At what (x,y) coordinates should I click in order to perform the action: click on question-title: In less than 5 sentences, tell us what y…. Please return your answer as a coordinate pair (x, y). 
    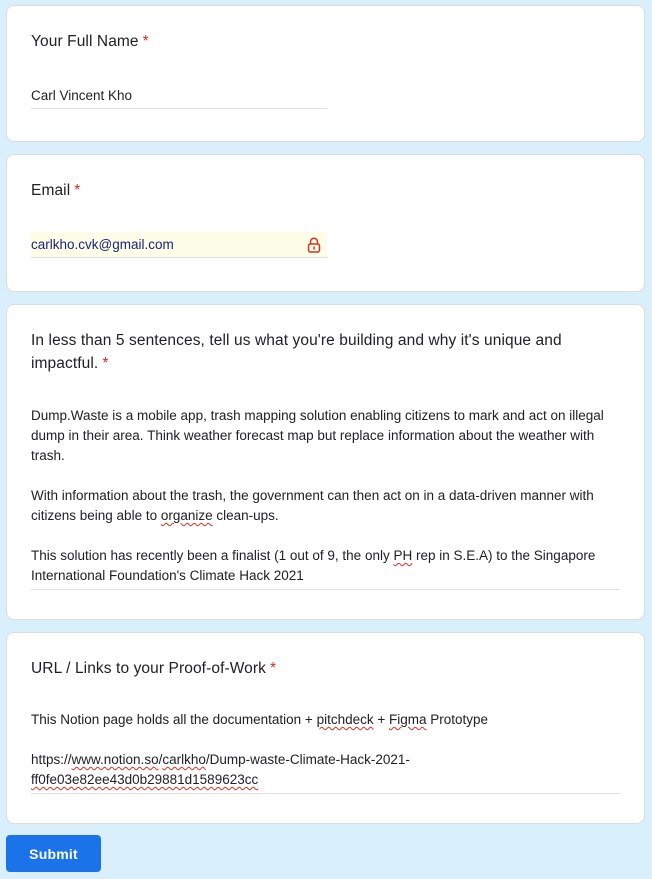
    Looking at the image, I should click on (317, 352).